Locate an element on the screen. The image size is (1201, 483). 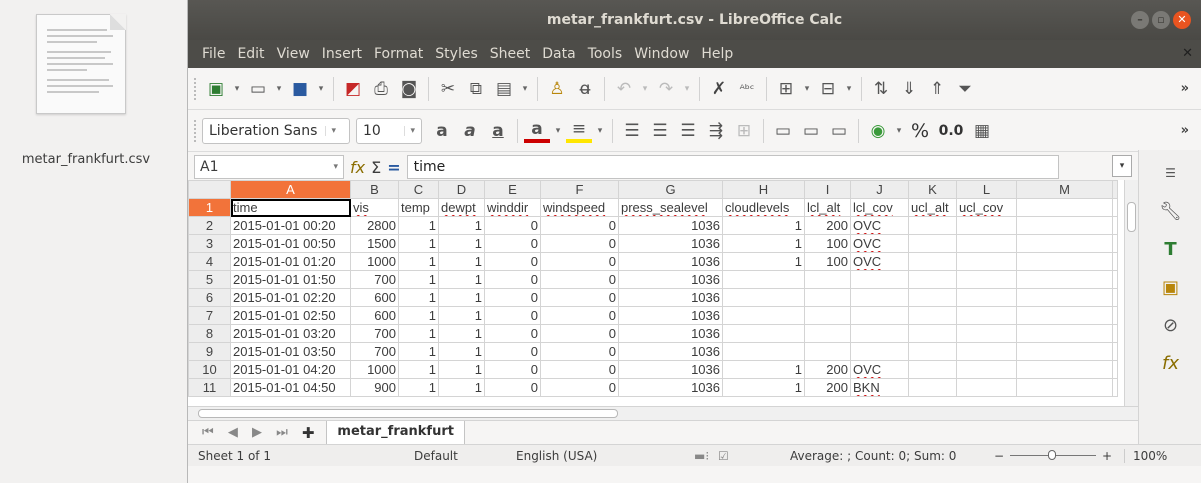
cell: 1500 is located at coordinates (374, 243).